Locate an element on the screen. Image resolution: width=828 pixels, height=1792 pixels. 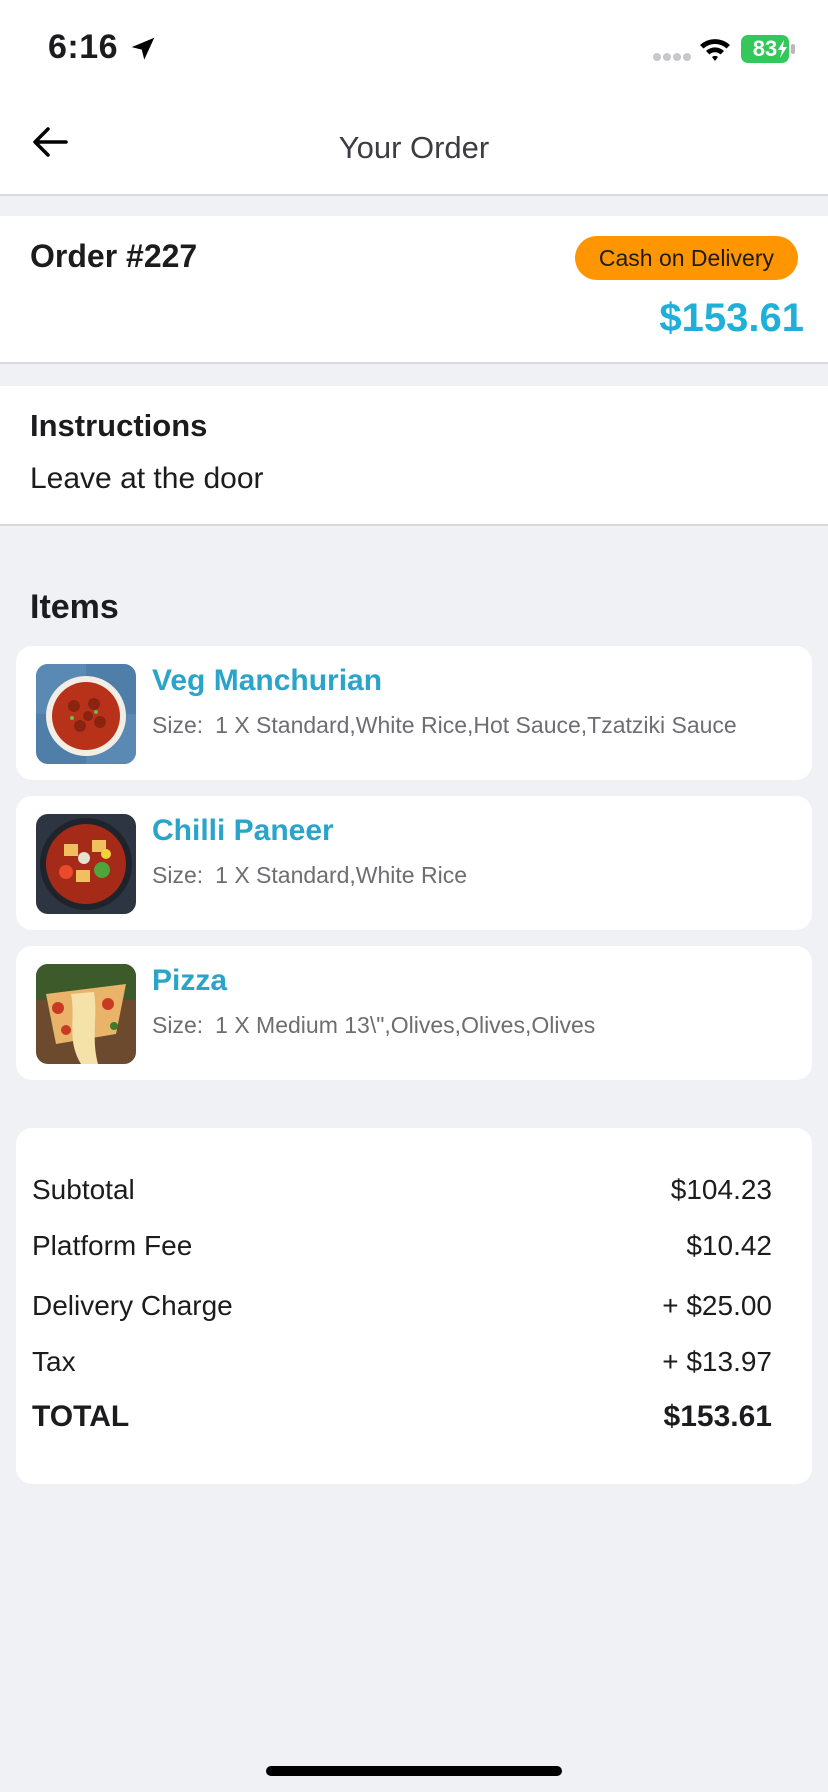
platform-fee-value: $10.42 is located at coordinates (729, 1245).